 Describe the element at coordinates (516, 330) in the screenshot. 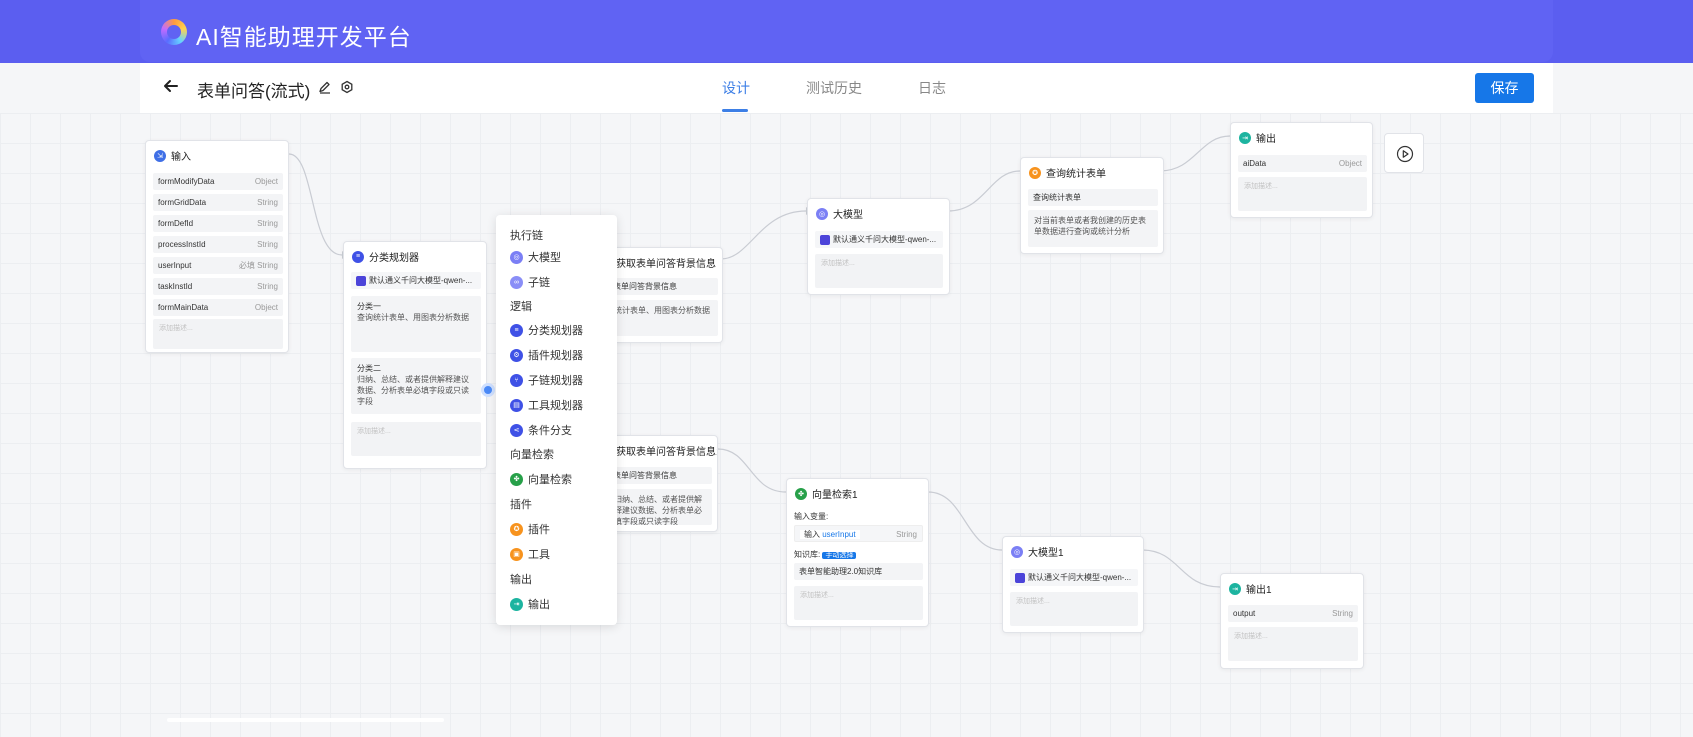

I see `classifier-icon: ≡` at that location.